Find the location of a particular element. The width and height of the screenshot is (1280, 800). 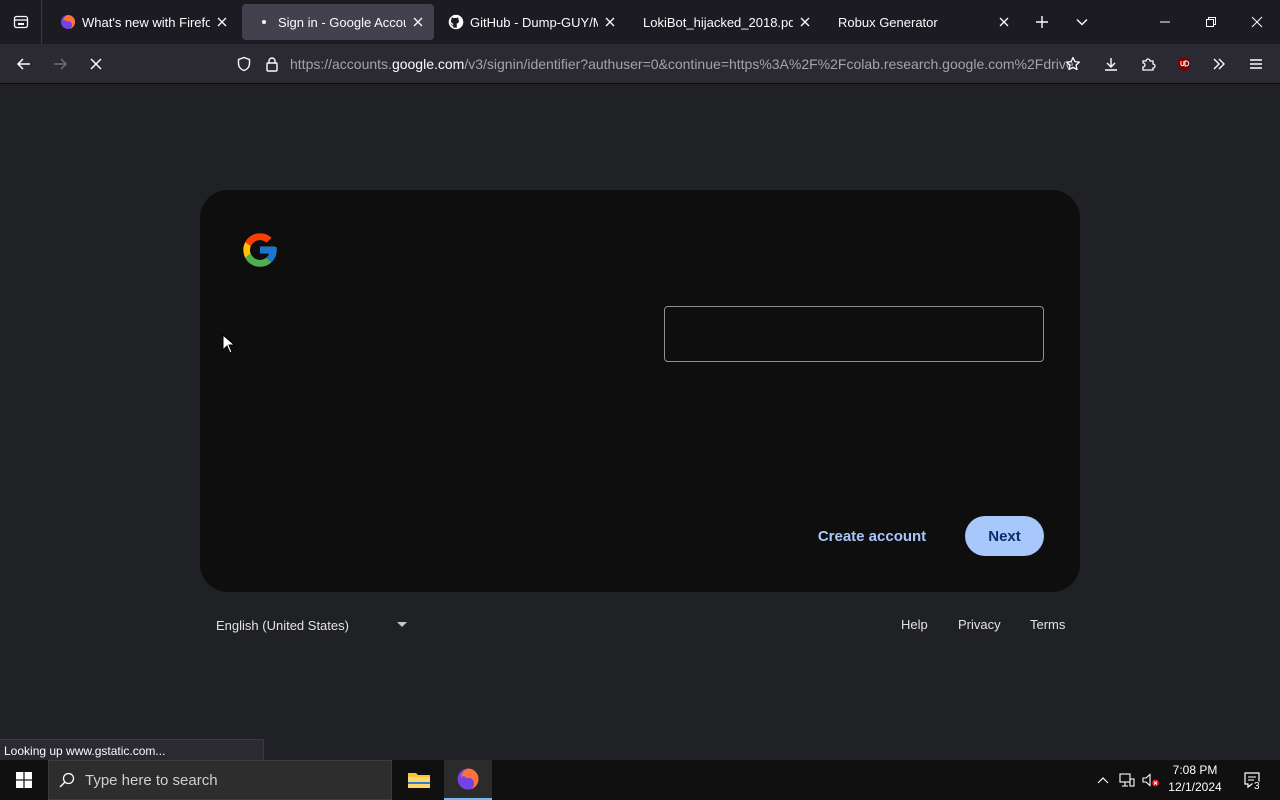

show-hidden-icons-button is located at coordinates (1103, 780).